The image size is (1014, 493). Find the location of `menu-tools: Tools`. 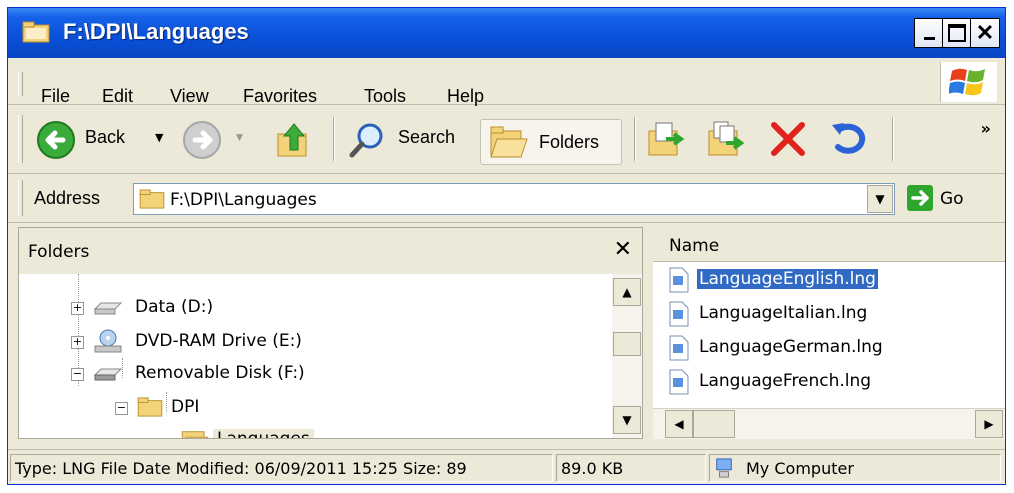

menu-tools: Tools is located at coordinates (385, 96).